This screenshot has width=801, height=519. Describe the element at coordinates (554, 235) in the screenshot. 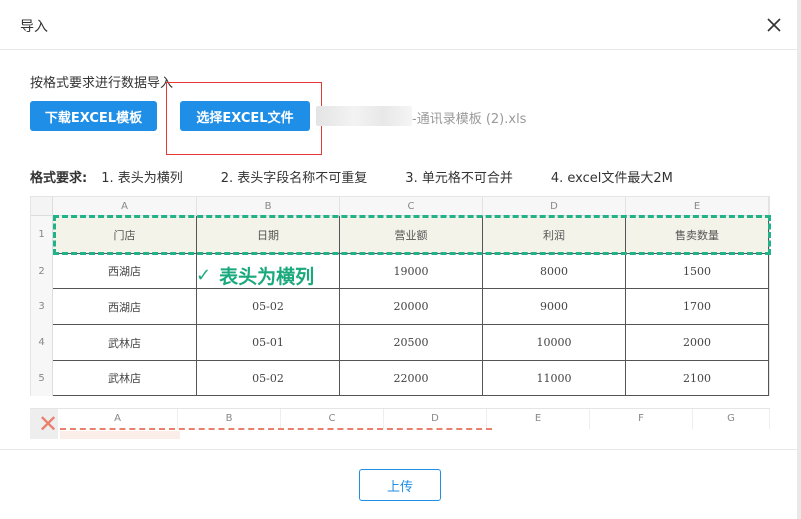

I see `table-header-cell: 利润` at that location.